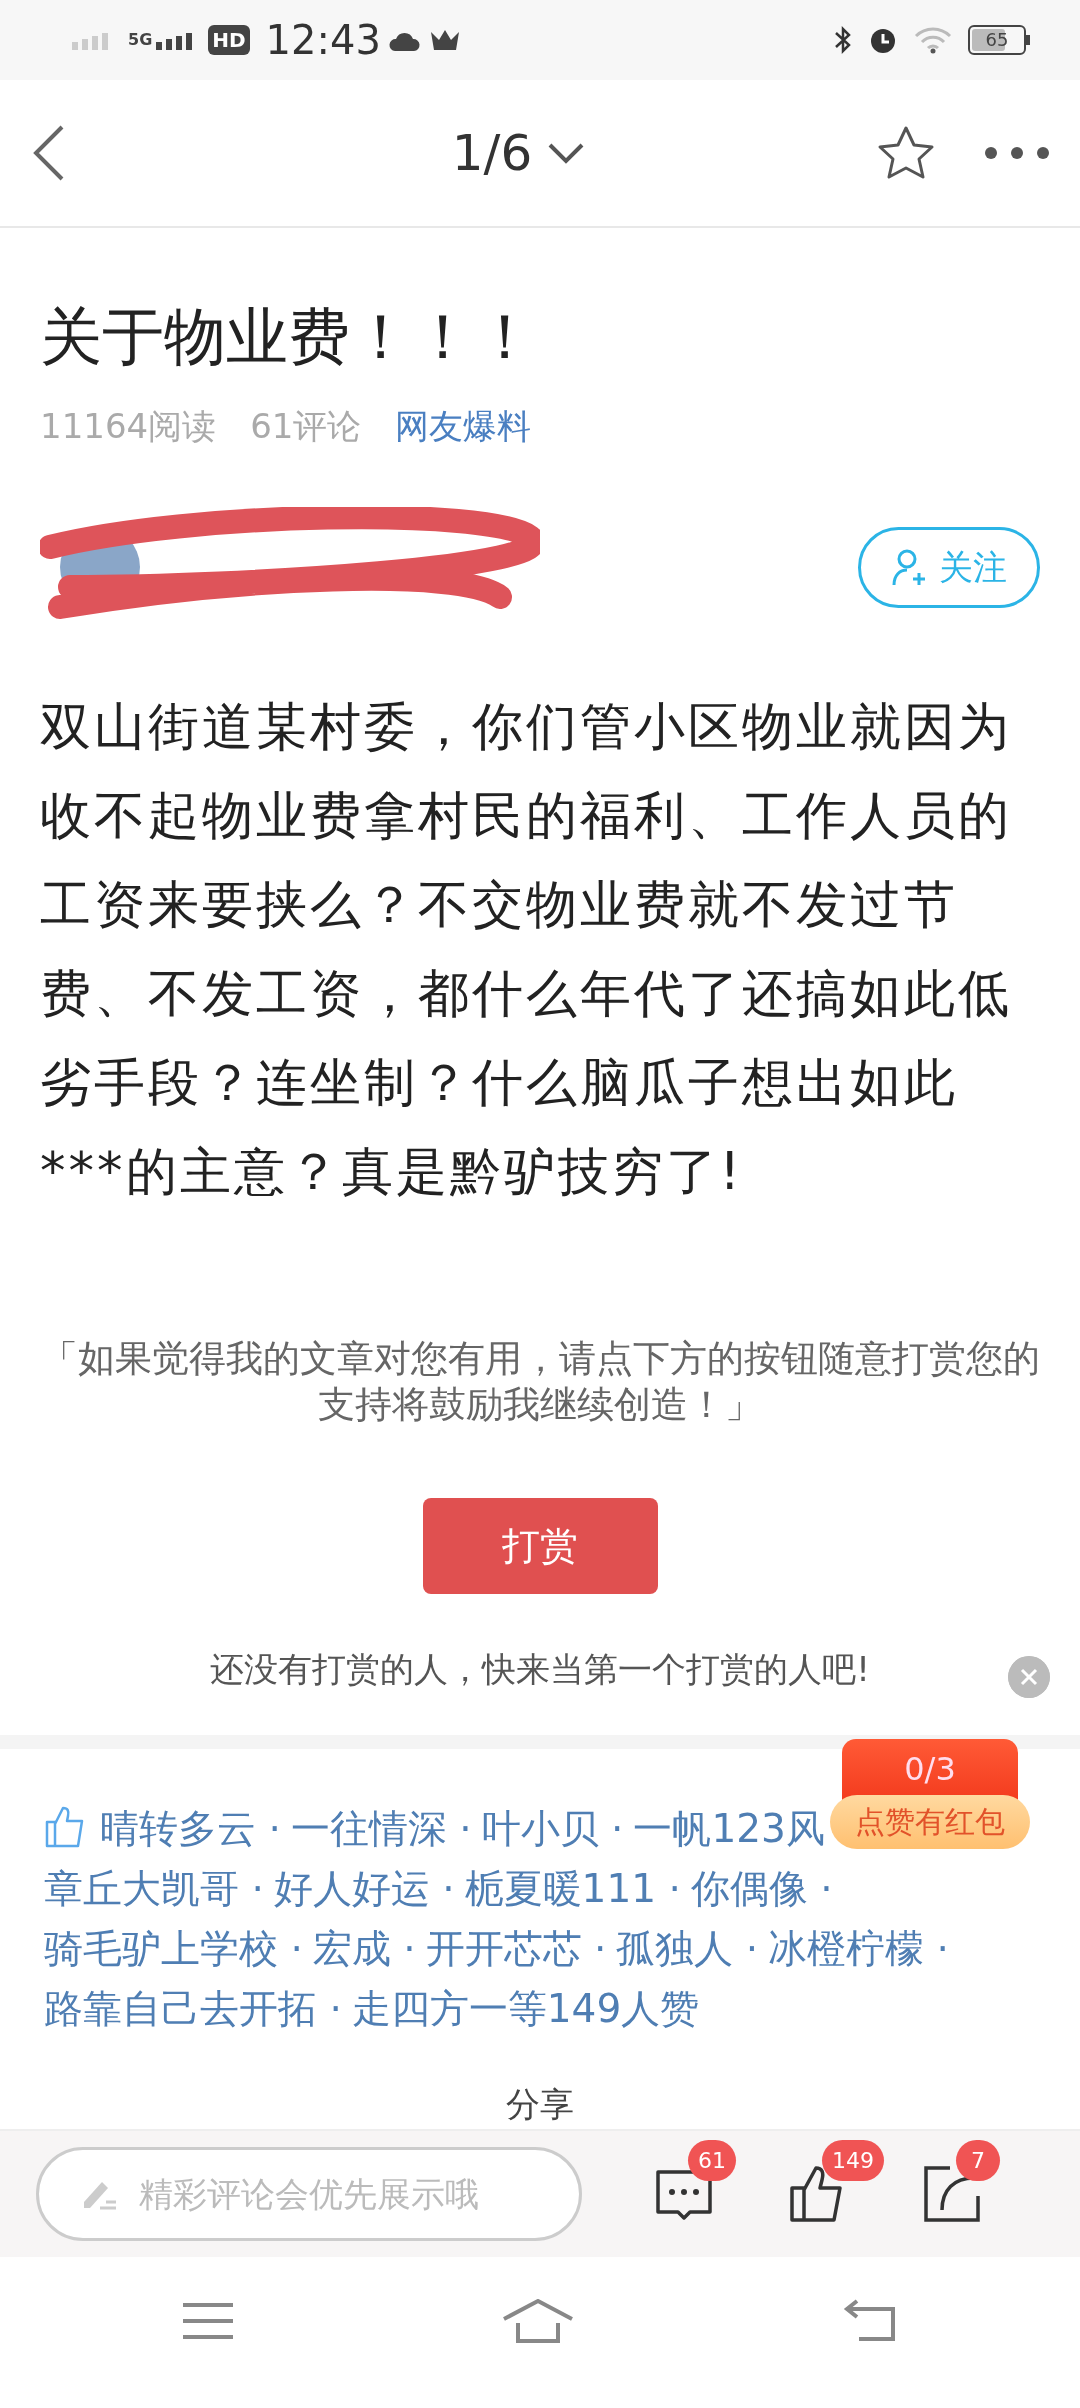 This screenshot has height=2408, width=1080. Describe the element at coordinates (1017, 153) in the screenshot. I see `more-icon` at that location.